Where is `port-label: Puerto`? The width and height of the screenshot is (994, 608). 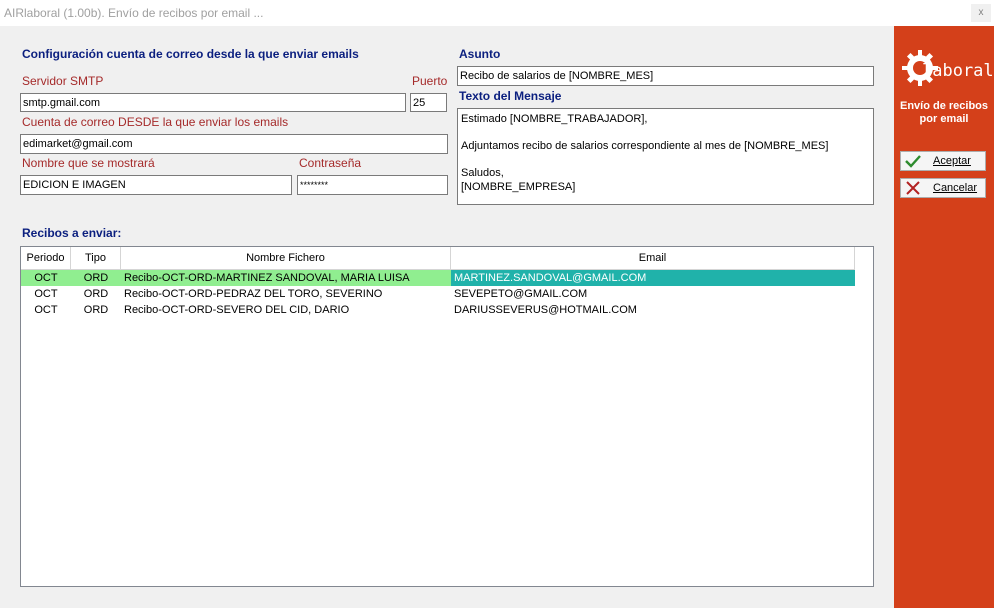 port-label: Puerto is located at coordinates (430, 81).